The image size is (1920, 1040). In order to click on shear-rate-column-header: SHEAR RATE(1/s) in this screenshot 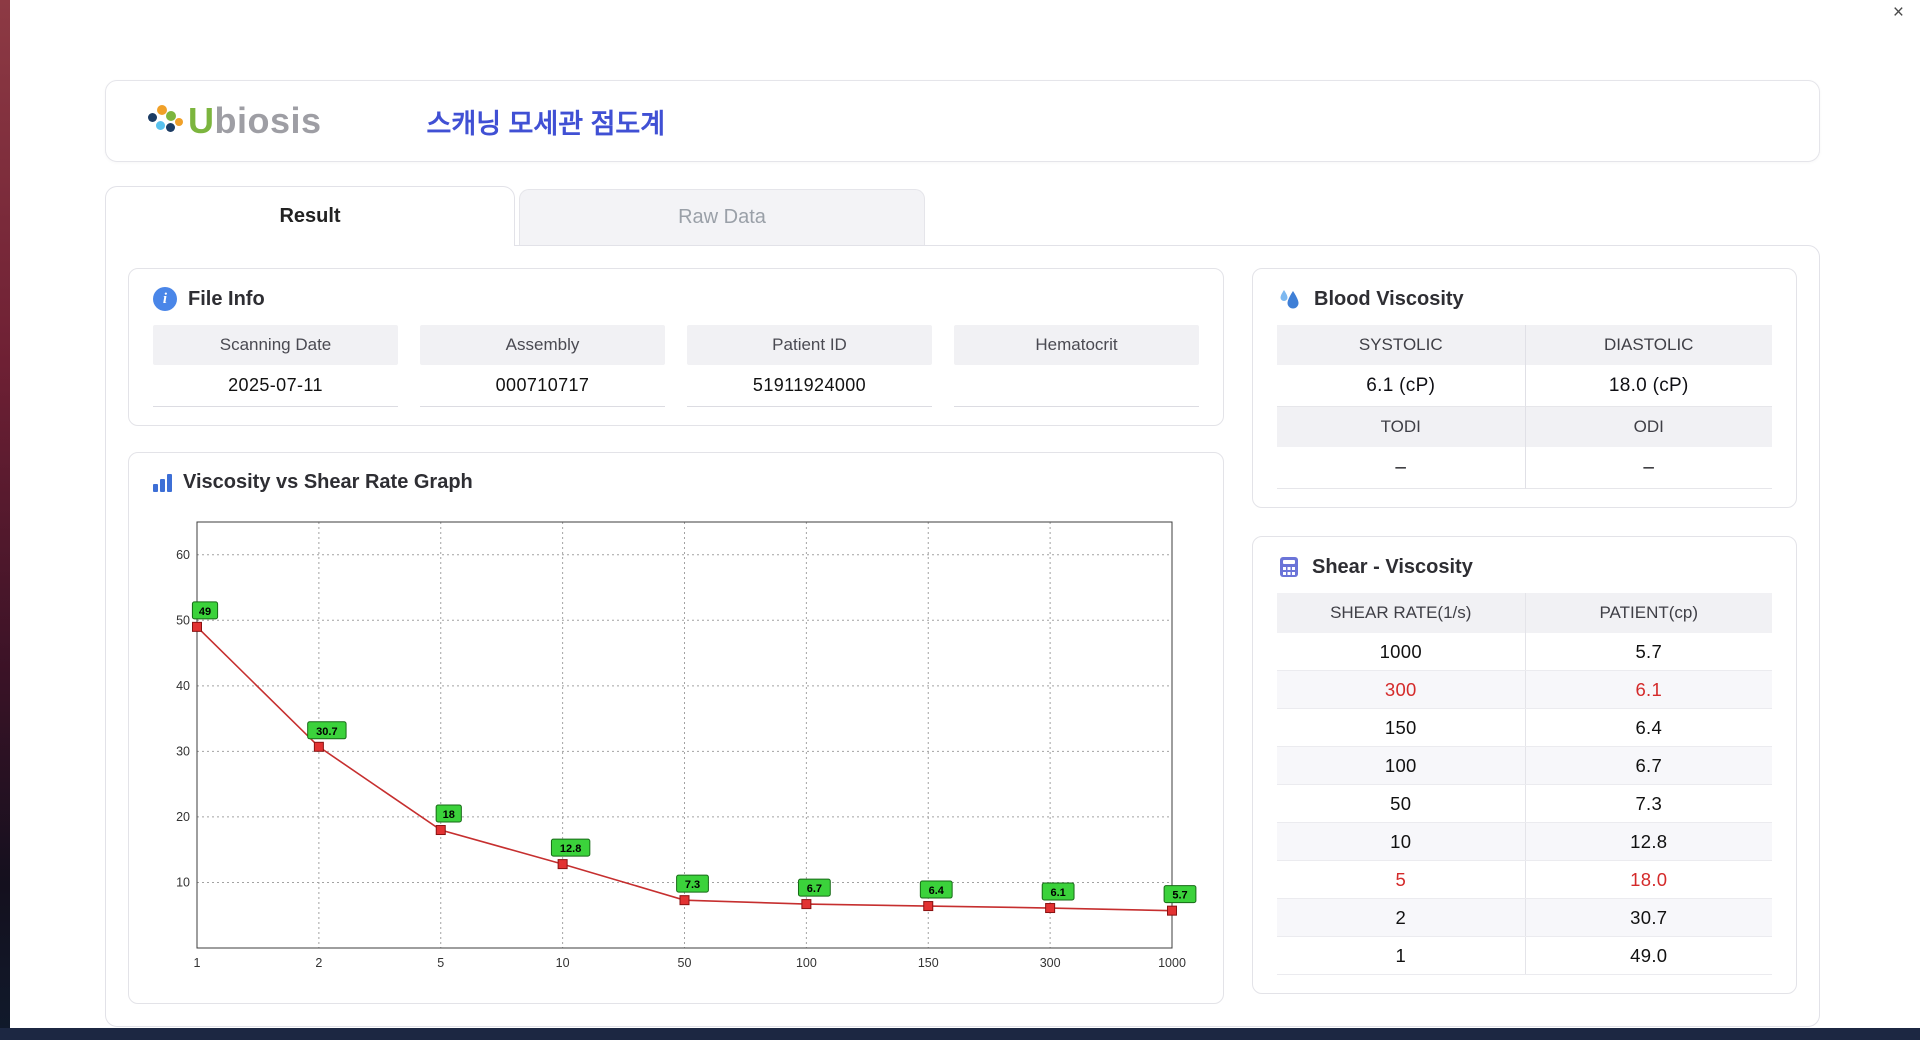, I will do `click(1401, 612)`.